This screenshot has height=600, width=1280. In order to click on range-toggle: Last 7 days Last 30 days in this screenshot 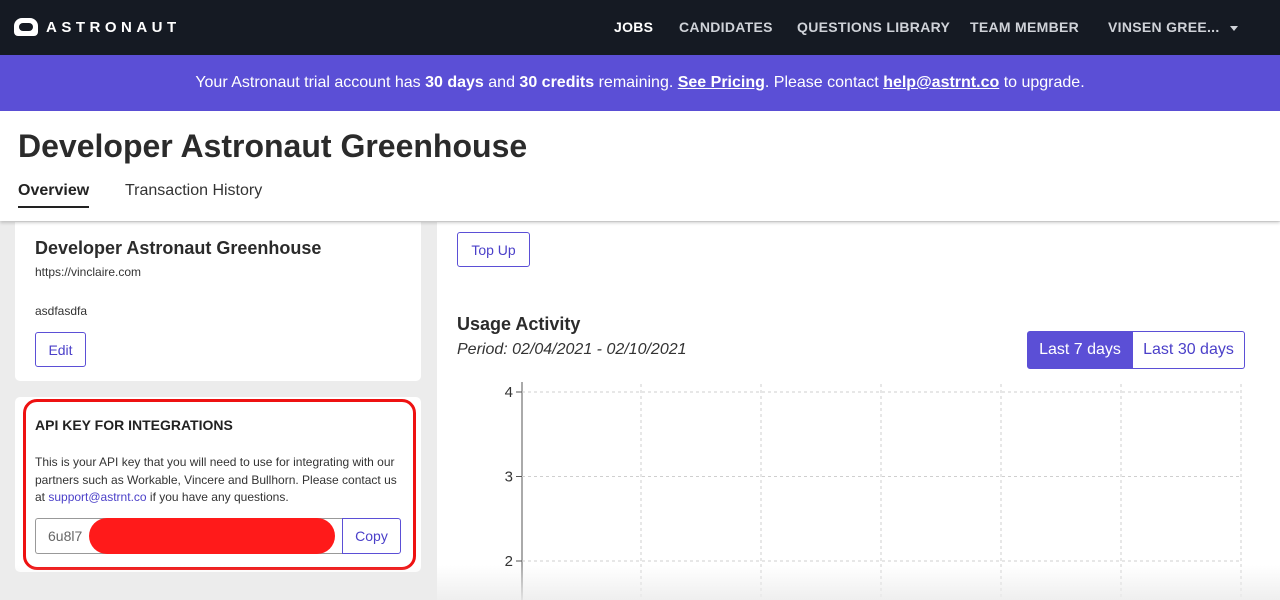, I will do `click(1136, 350)`.